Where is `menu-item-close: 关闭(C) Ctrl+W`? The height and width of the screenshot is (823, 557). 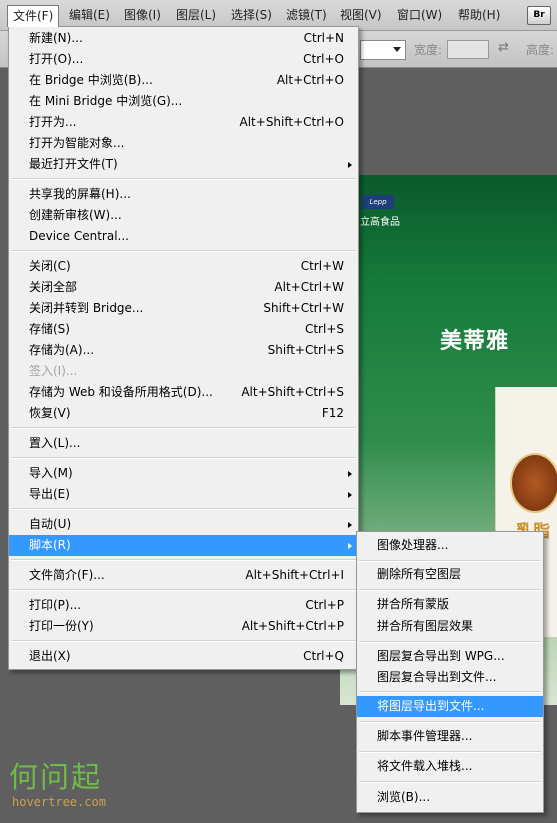 menu-item-close: 关闭(C) Ctrl+W is located at coordinates (183, 266).